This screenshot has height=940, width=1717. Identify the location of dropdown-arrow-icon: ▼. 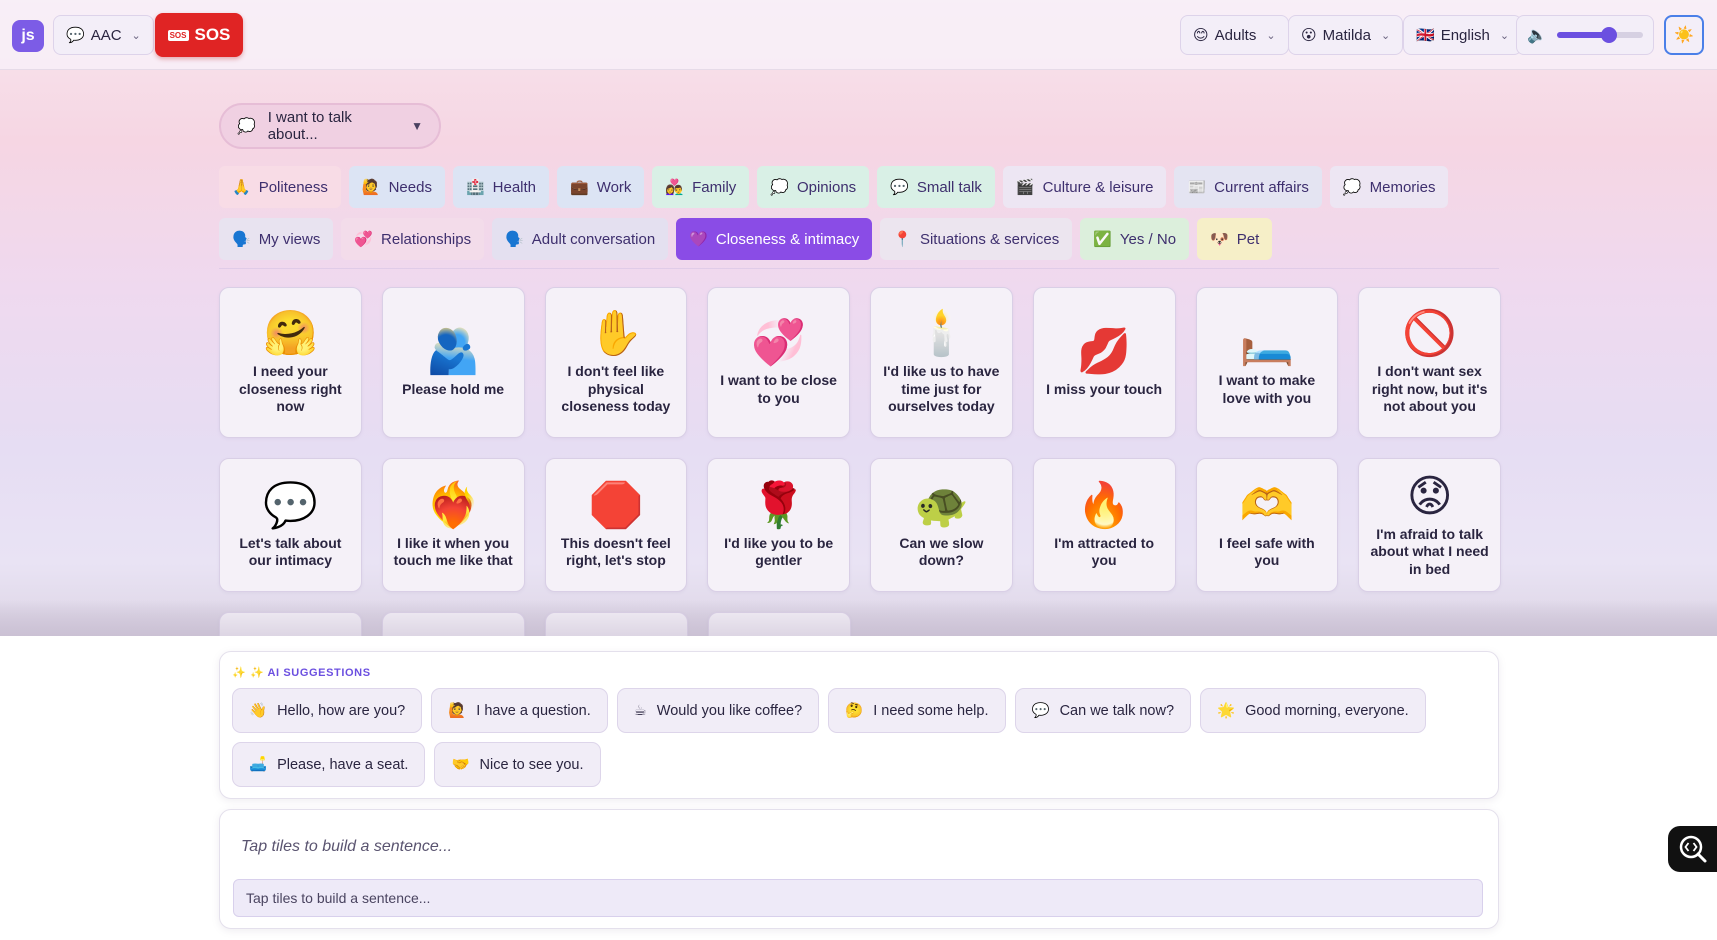
(417, 126).